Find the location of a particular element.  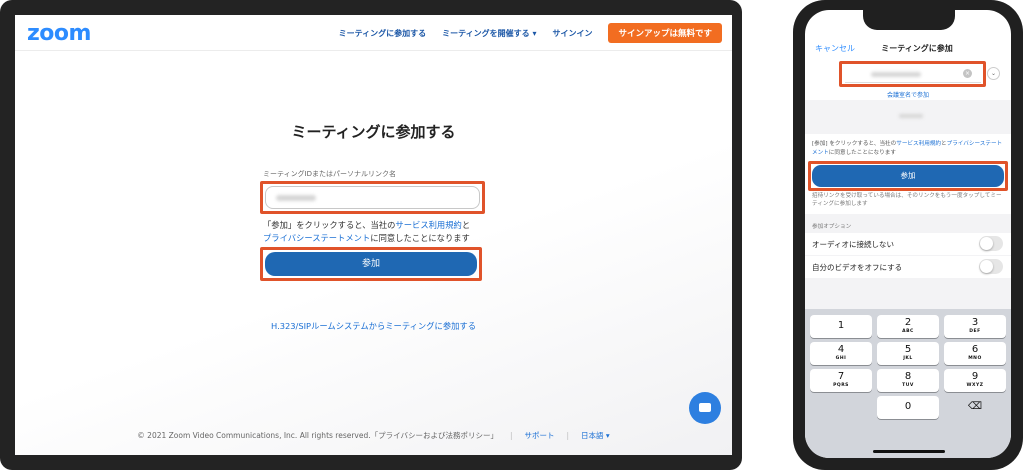

key-0: 0 is located at coordinates (908, 407).